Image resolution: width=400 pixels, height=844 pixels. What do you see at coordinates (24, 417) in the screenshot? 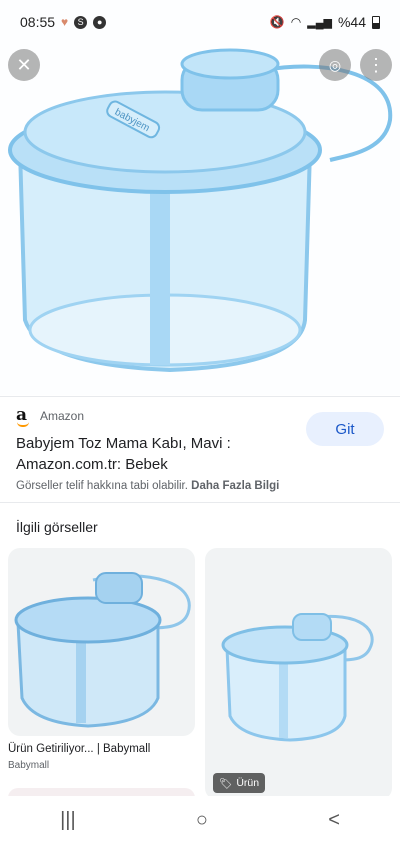
I see `amazon-logo-icon: a` at bounding box center [24, 417].